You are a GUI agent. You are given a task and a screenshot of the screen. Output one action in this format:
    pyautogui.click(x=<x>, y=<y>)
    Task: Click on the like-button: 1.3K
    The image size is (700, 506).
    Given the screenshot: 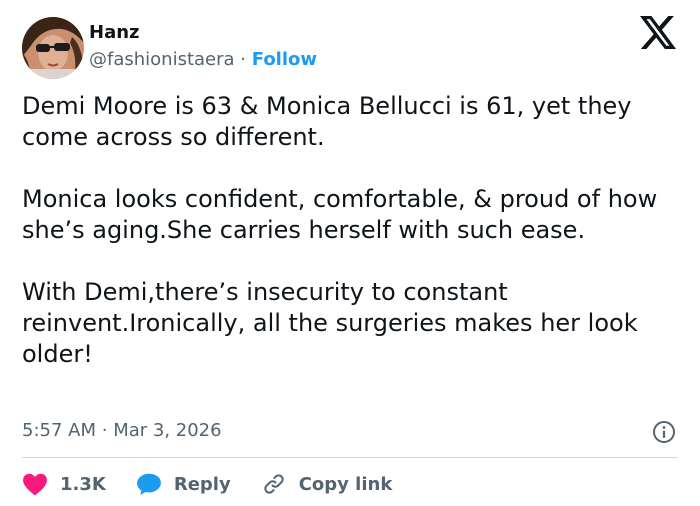 What is the action you would take?
    pyautogui.click(x=64, y=484)
    